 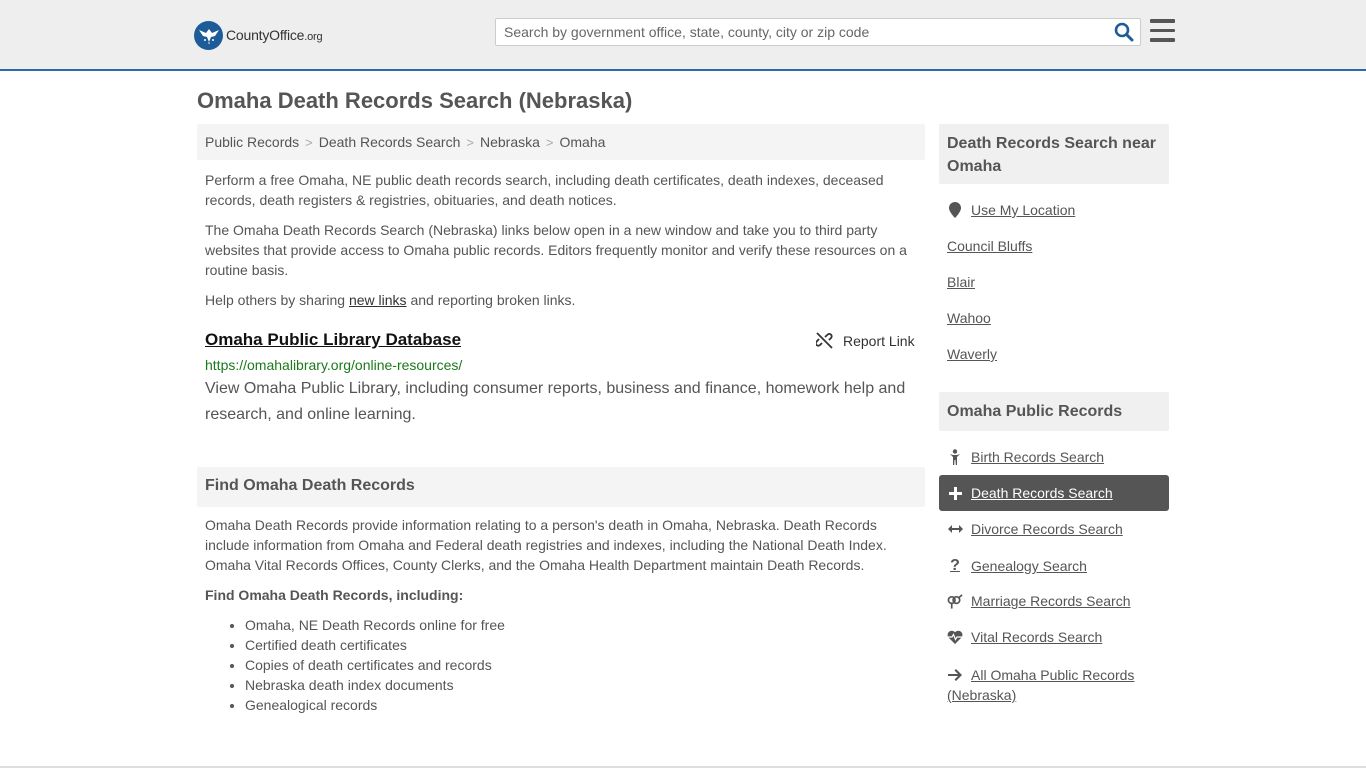 I want to click on heartbeat-icon, so click(x=955, y=637).